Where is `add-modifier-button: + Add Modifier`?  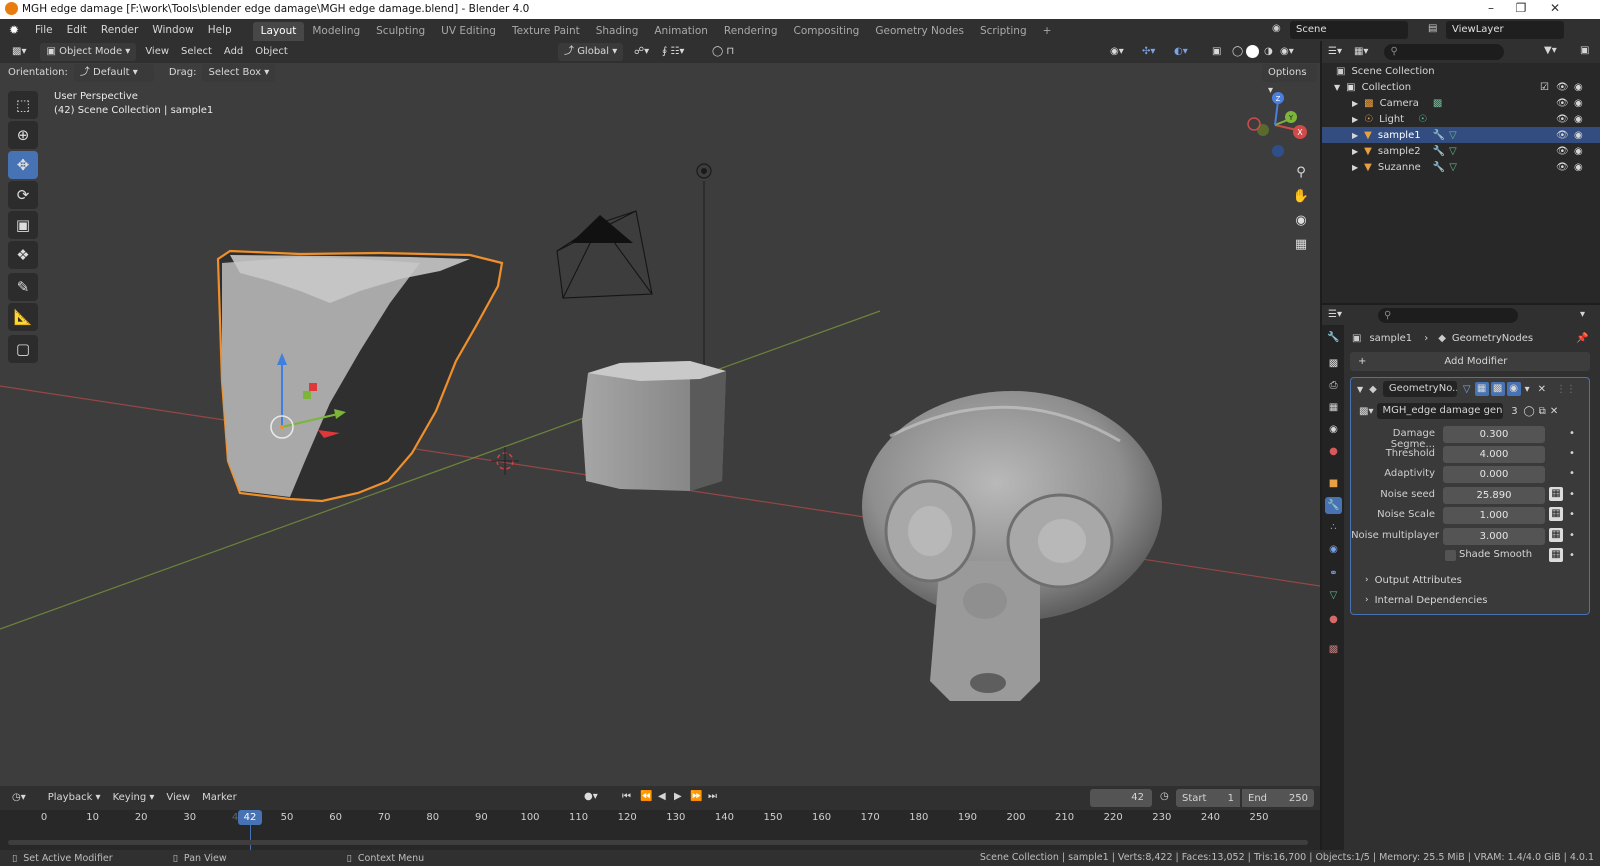
add-modifier-button: + Add Modifier is located at coordinates (1470, 361).